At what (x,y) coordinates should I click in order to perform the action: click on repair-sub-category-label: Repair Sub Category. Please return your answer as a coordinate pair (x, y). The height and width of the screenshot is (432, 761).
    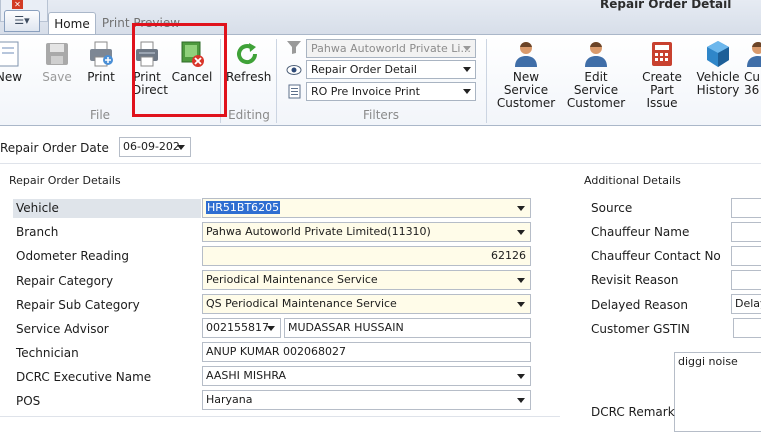
    Looking at the image, I should click on (78, 305).